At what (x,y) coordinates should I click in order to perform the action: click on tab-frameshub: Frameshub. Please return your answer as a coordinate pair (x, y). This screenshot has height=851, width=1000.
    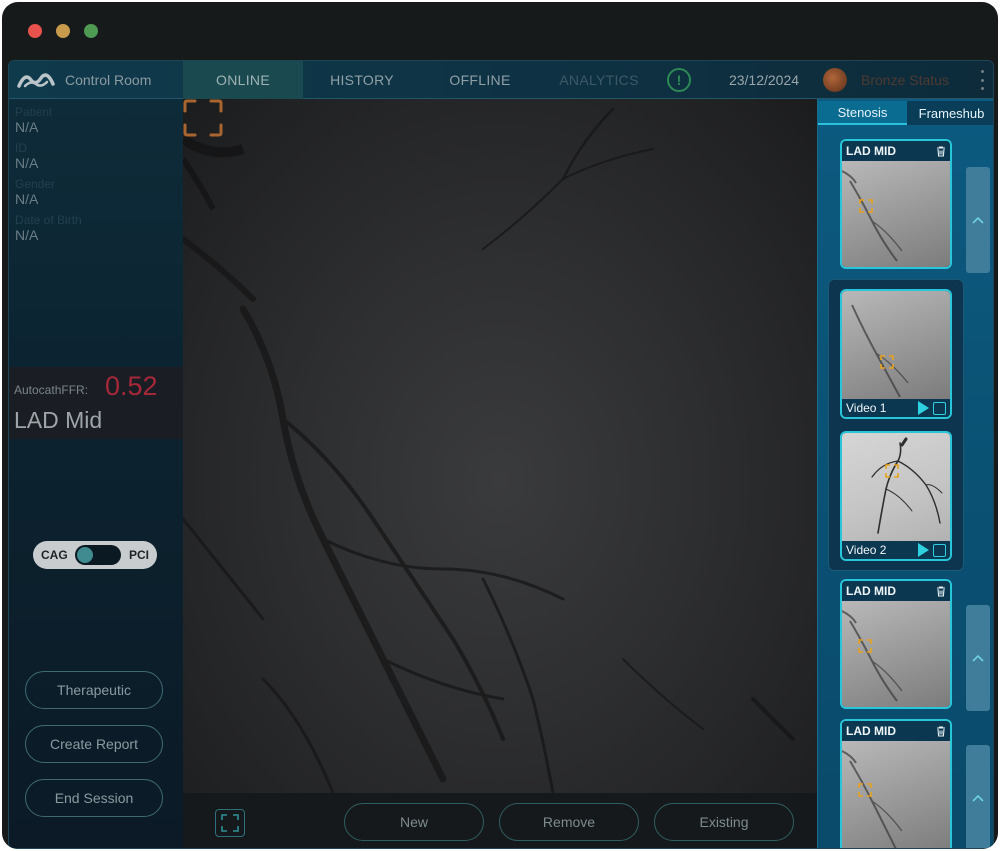
    Looking at the image, I should click on (950, 113).